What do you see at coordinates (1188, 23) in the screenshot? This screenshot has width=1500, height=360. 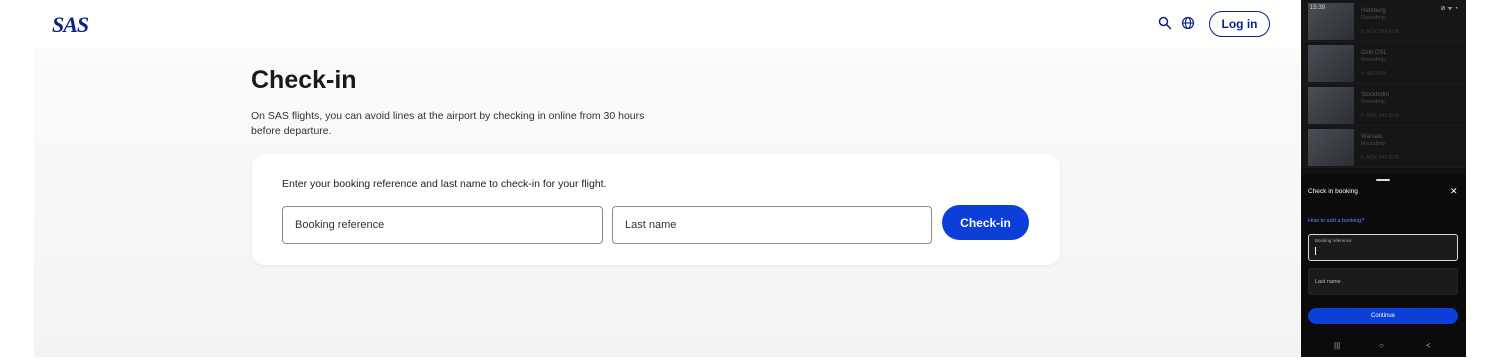 I see `globe-icon` at bounding box center [1188, 23].